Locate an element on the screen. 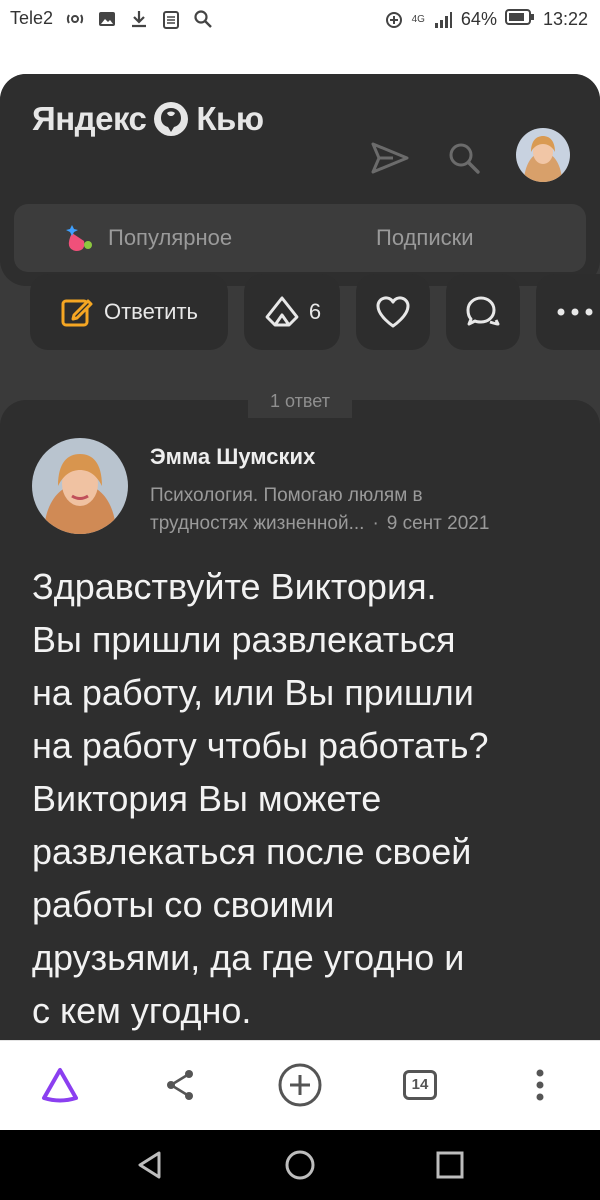  share-button is located at coordinates (180, 1085).